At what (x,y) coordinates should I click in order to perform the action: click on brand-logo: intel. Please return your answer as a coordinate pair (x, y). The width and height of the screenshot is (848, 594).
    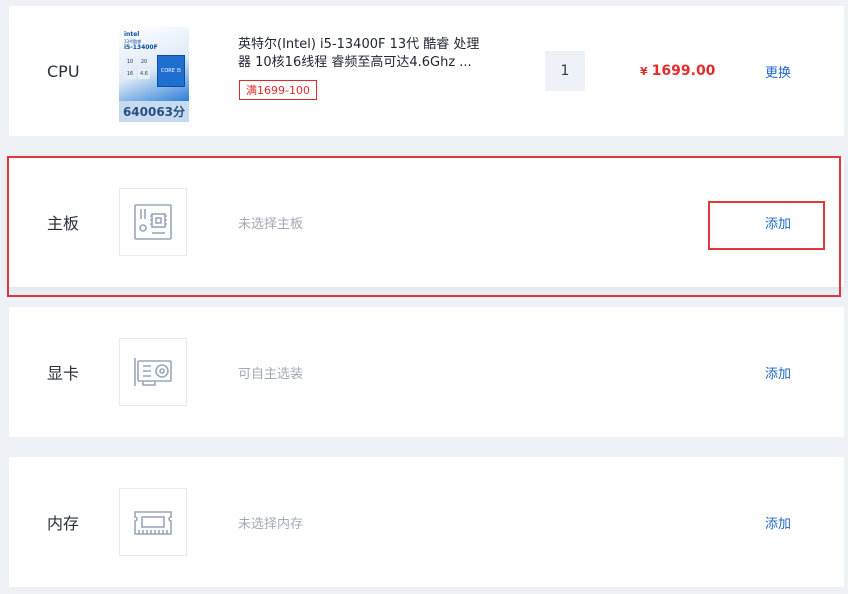
    Looking at the image, I should click on (132, 34).